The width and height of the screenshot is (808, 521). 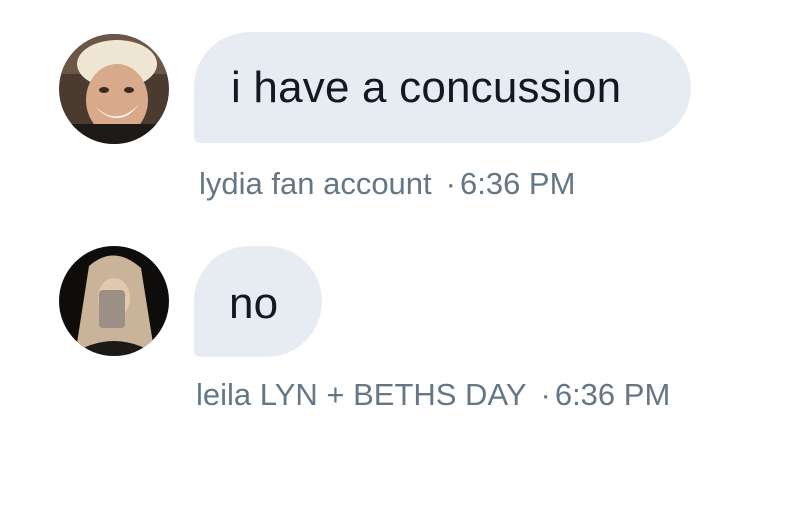 I want to click on sender-name-1: lydia fan account, so click(x=315, y=183).